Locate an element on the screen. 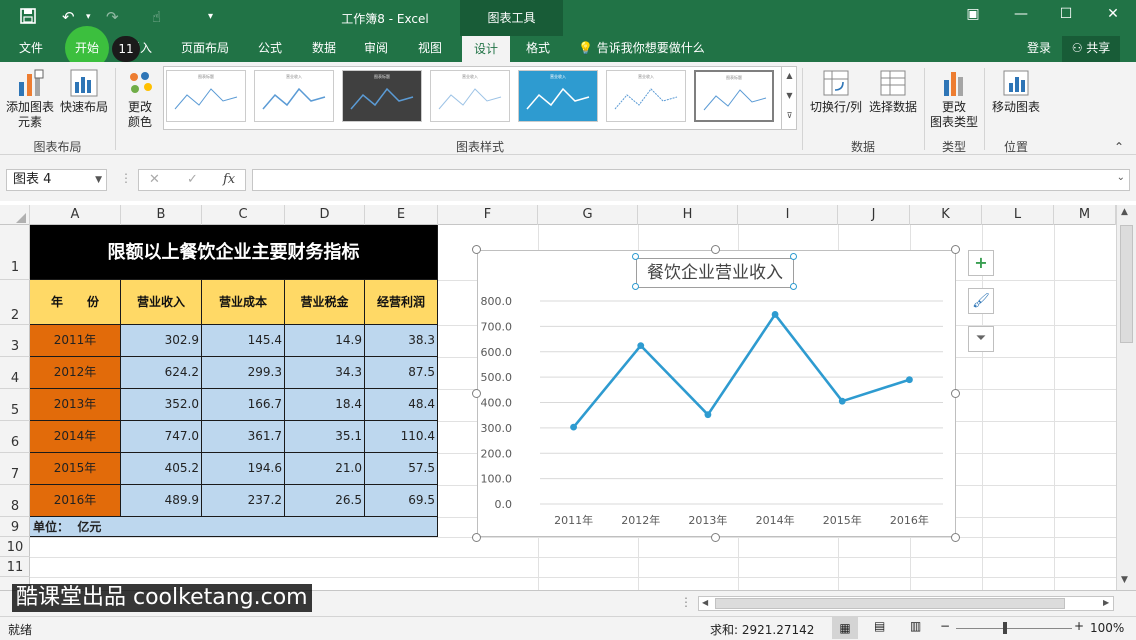 This screenshot has width=1136, height=640. row-header-5: 5 is located at coordinates (15, 405).